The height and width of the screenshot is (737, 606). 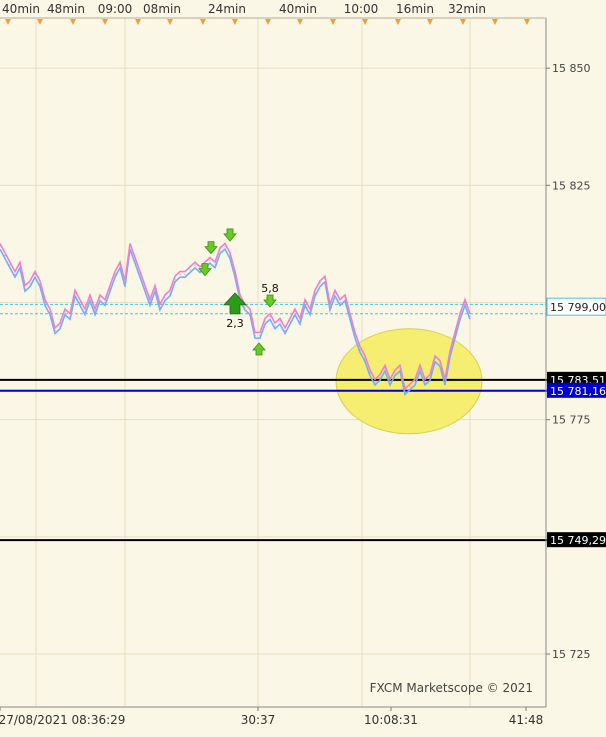 I want to click on y-tick-label: 15 725, so click(x=571, y=654).